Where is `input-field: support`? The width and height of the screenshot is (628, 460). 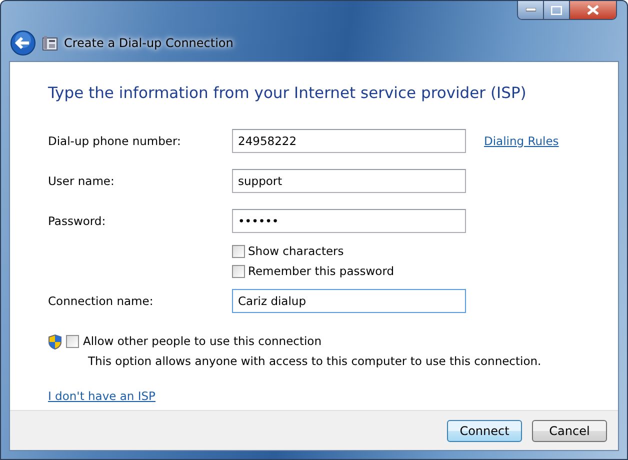 input-field: support is located at coordinates (349, 181).